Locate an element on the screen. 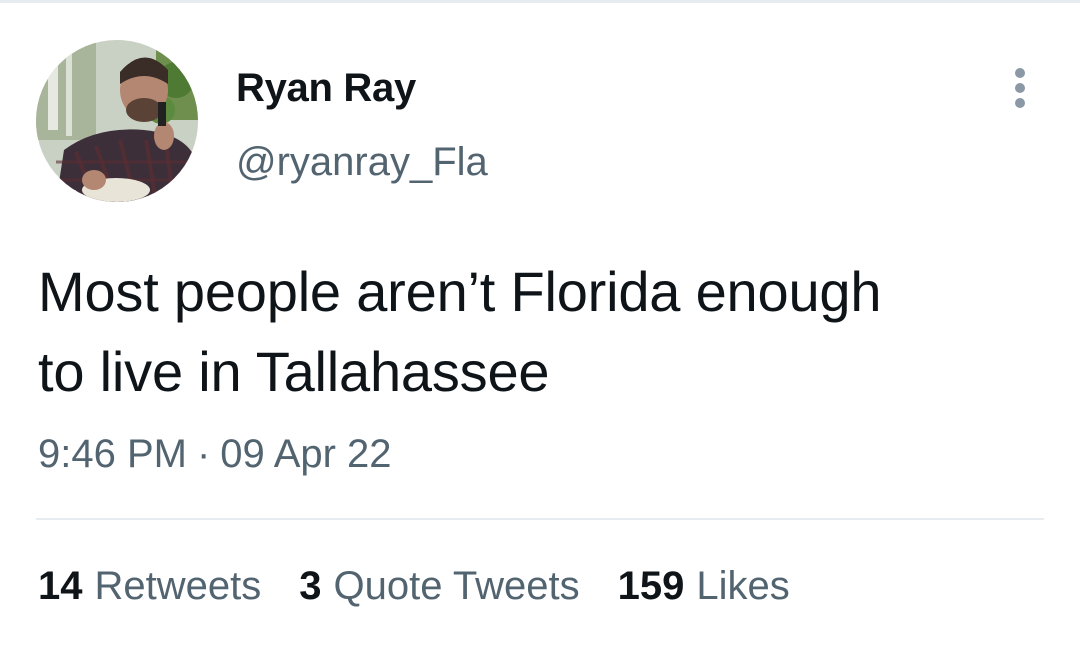 The height and width of the screenshot is (651, 1080). tweet-stats: 14 Retweets 3 Quote Tweets 159 Likes is located at coordinates (414, 586).